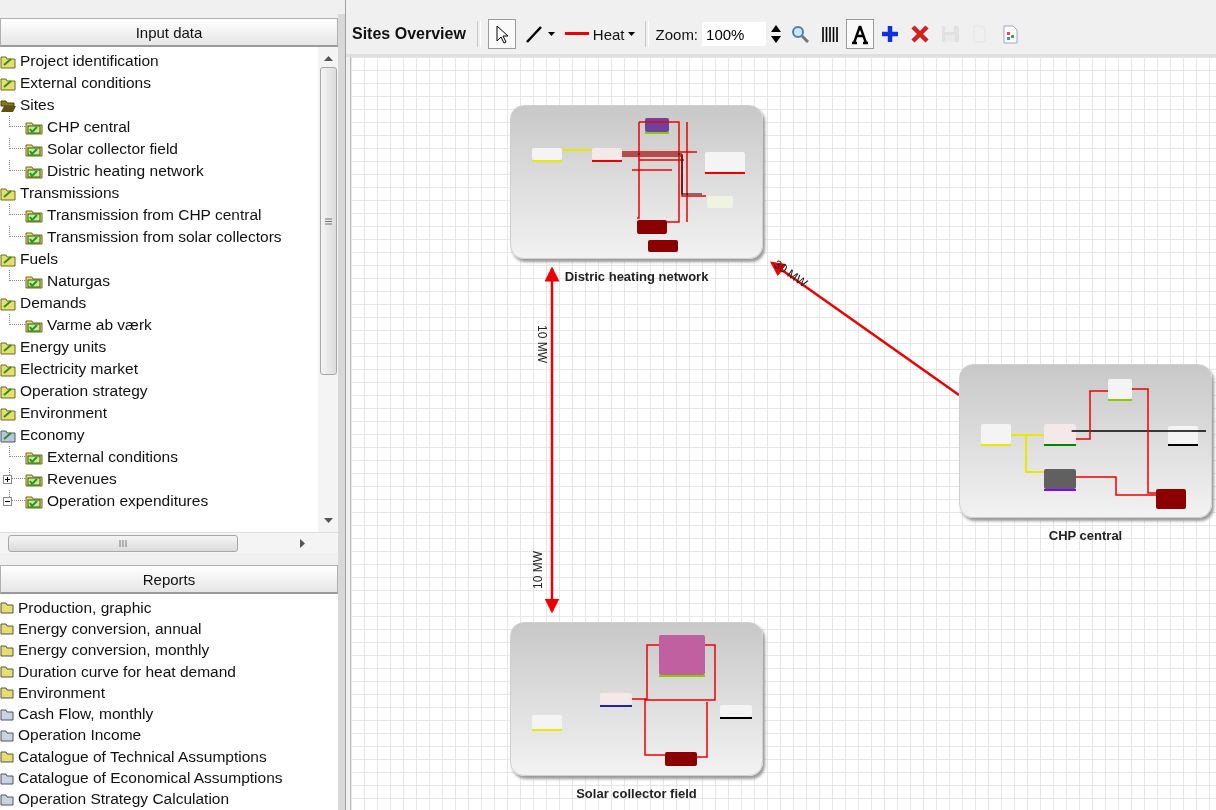 This screenshot has height=810, width=1216. I want to click on tree-item: Environment, so click(63, 413).